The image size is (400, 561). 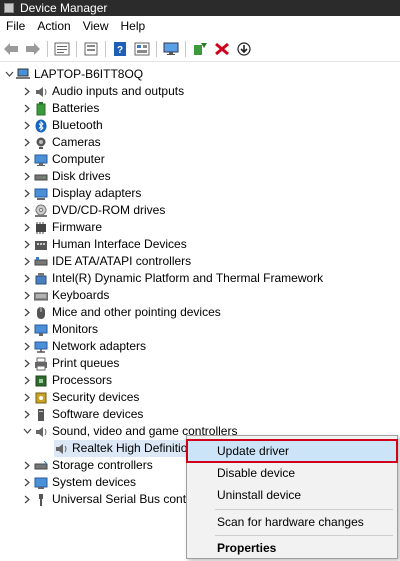 I want to click on toolbar: ?, so click(x=200, y=49).